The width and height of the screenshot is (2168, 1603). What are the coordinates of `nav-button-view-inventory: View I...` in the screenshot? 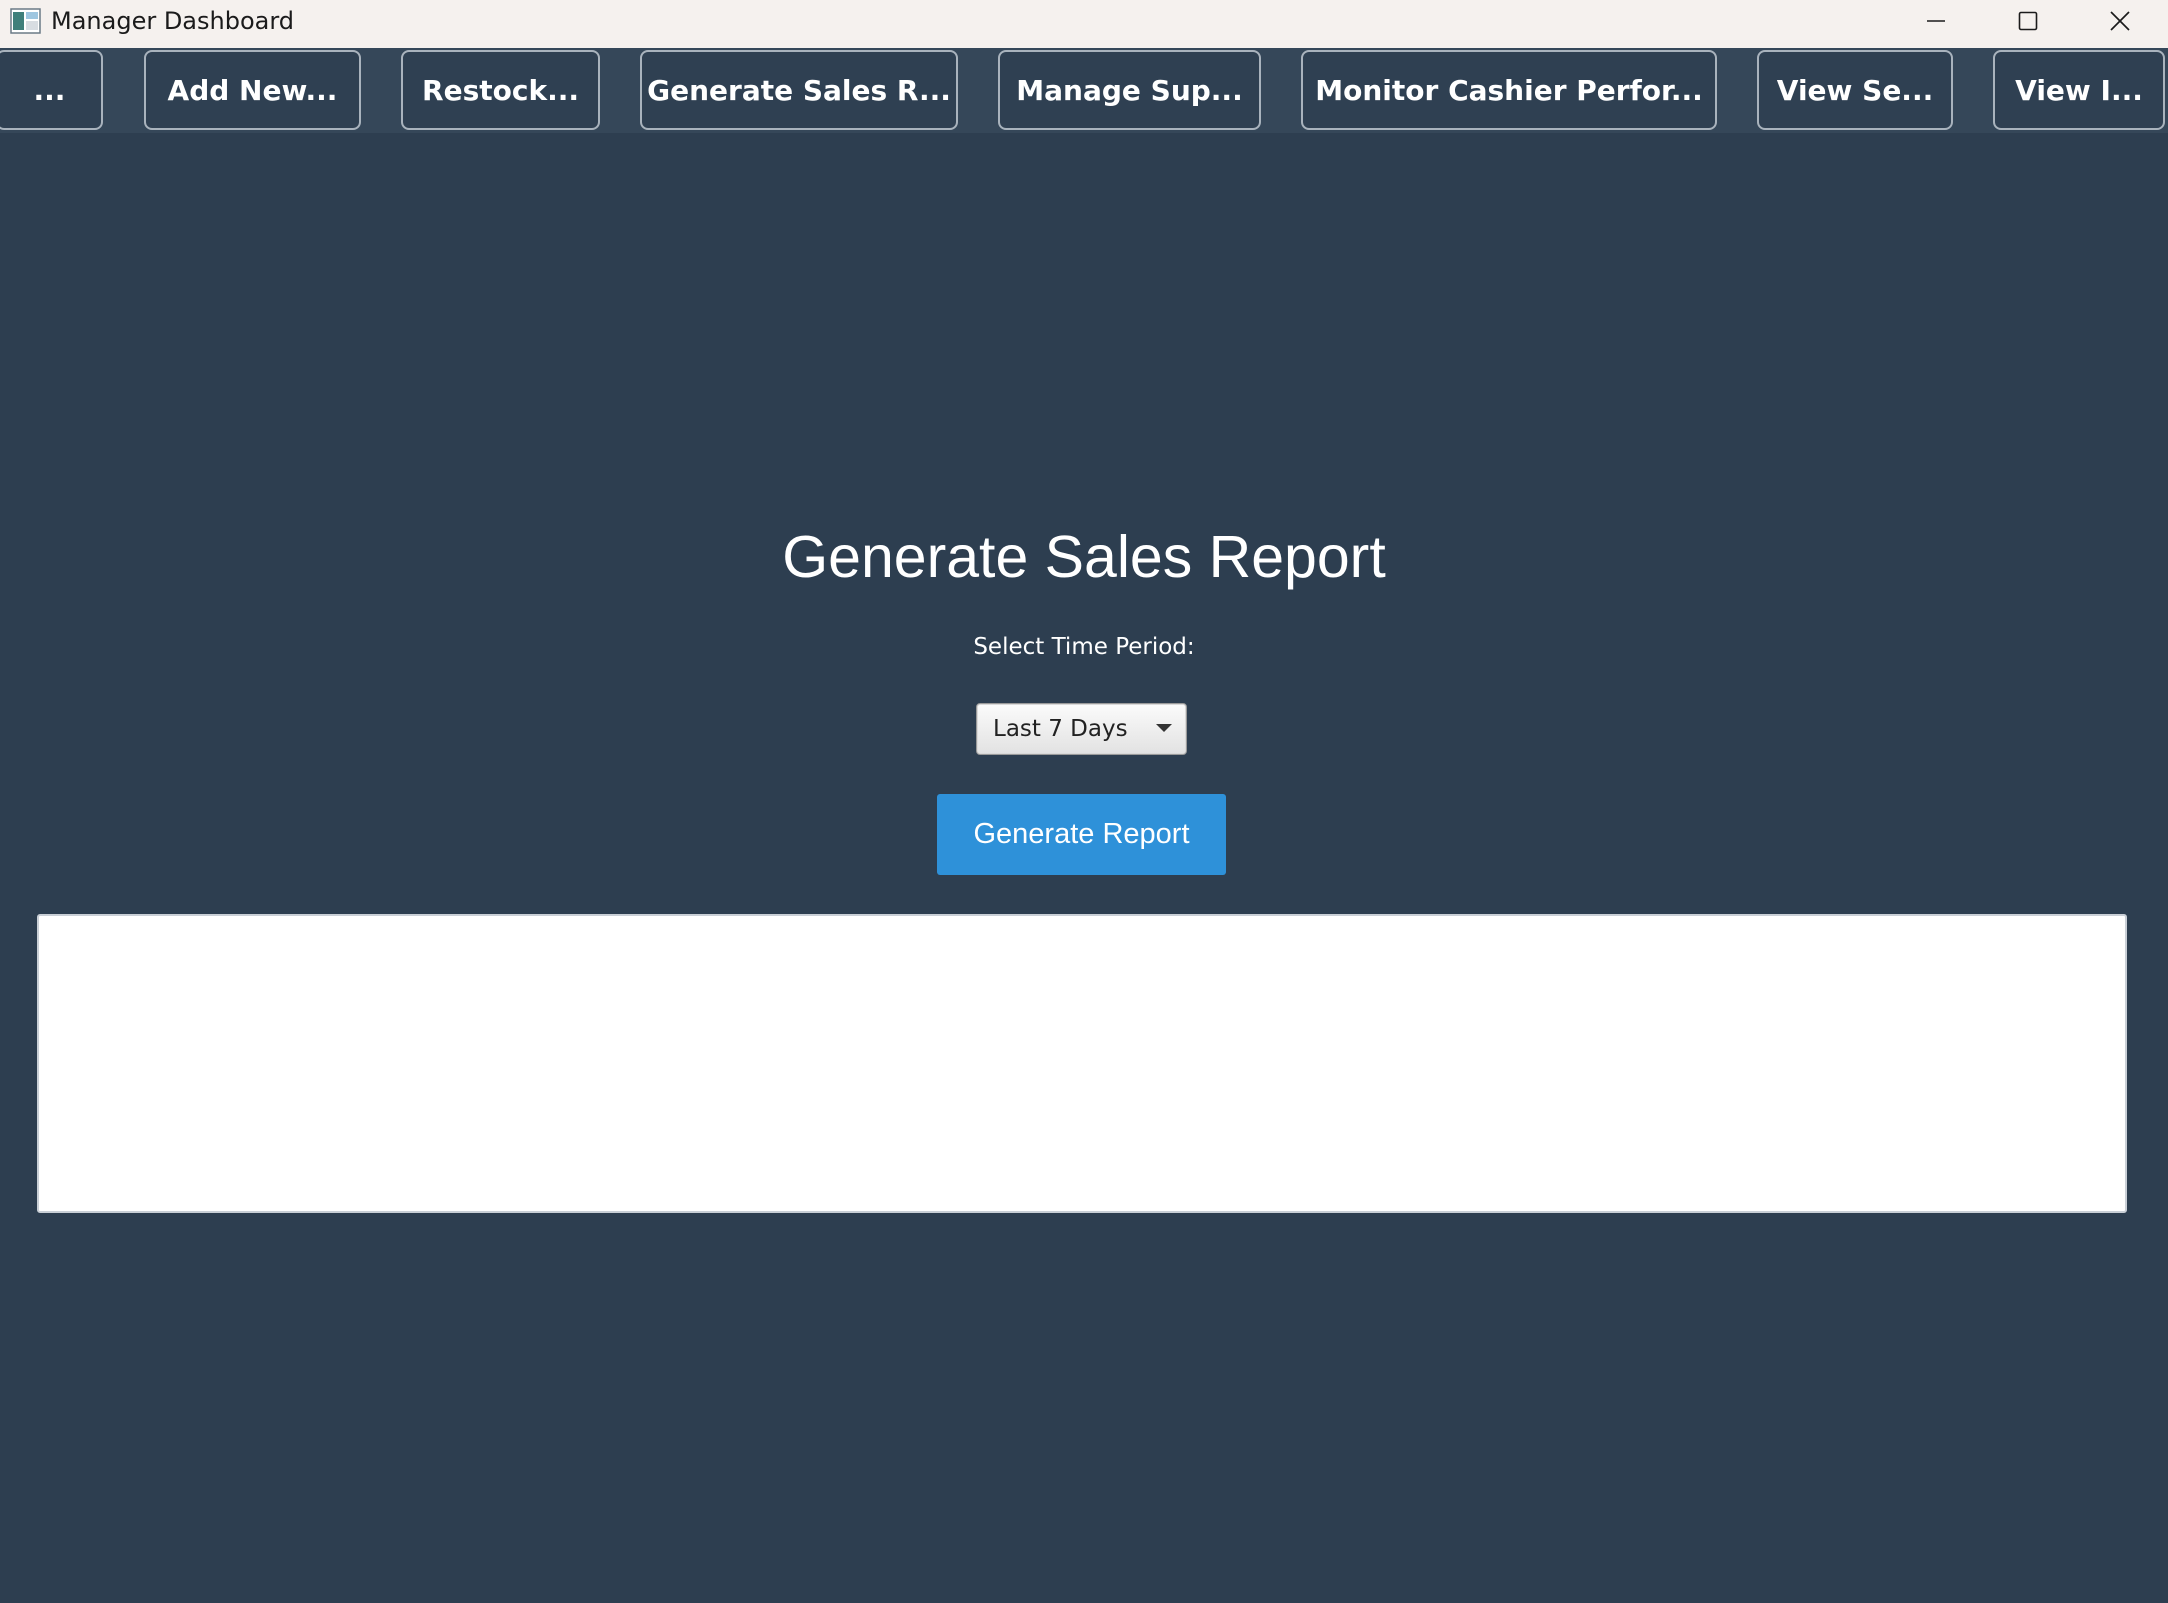 It's located at (2079, 90).